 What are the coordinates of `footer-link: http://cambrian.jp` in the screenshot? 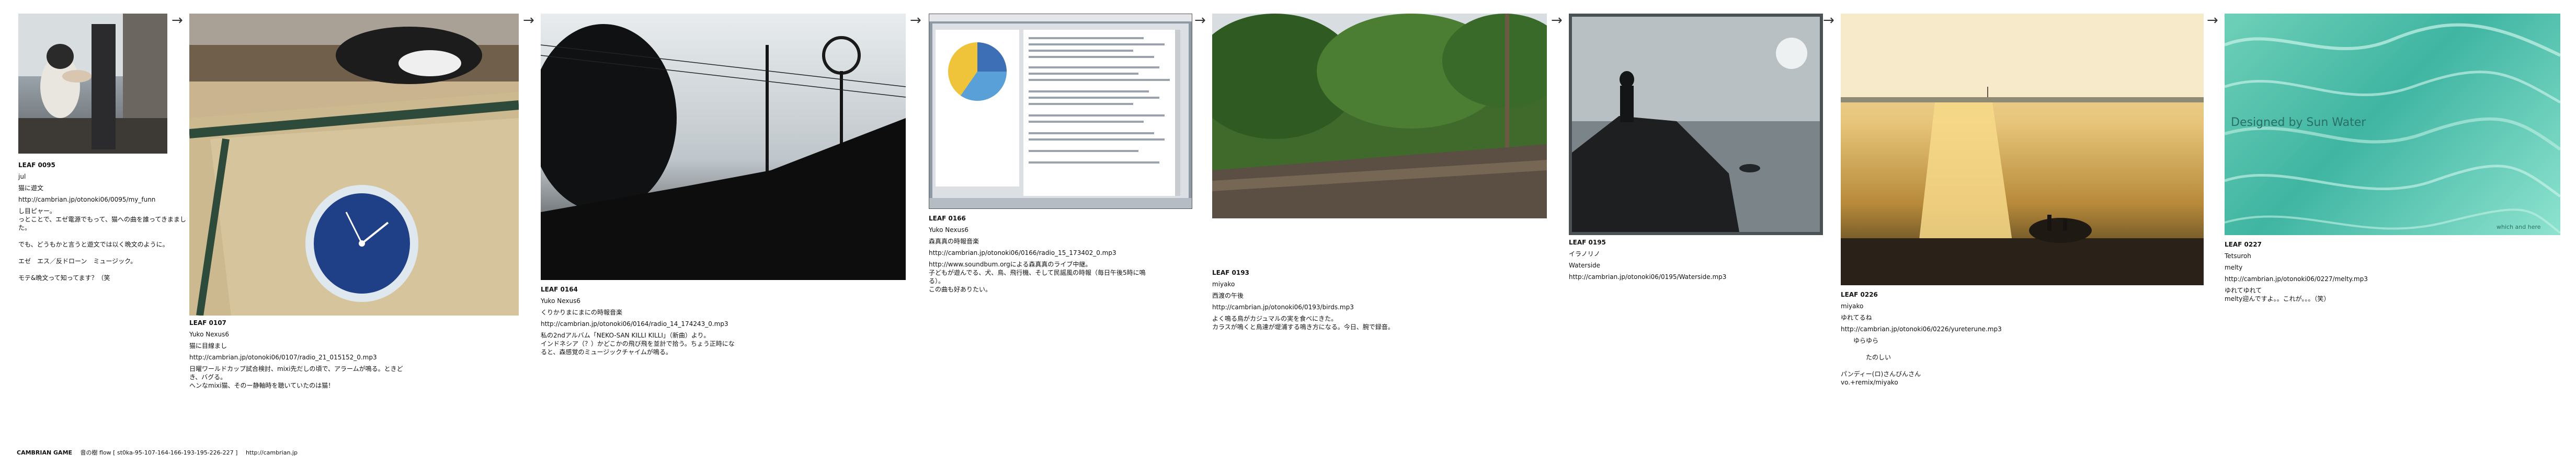 It's located at (272, 452).